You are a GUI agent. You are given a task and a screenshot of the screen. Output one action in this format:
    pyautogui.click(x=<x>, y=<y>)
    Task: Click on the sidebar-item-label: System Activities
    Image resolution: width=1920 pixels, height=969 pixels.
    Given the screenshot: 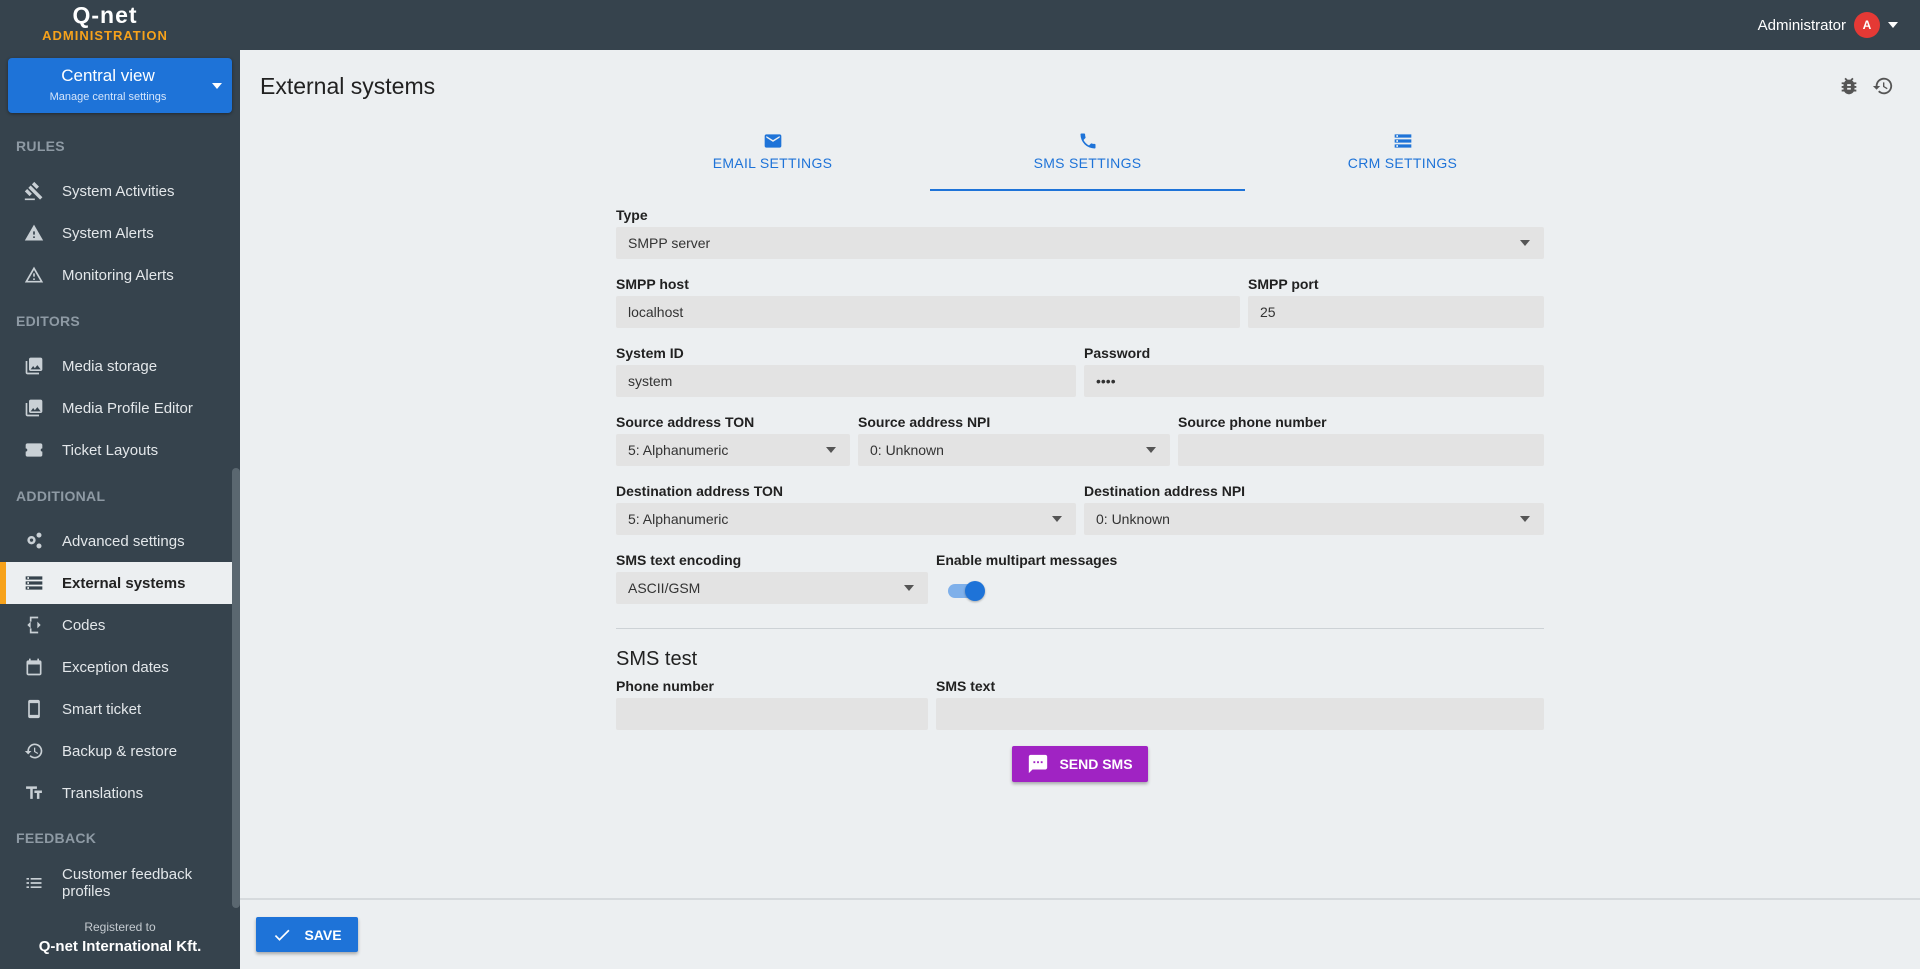 What is the action you would take?
    pyautogui.click(x=118, y=191)
    